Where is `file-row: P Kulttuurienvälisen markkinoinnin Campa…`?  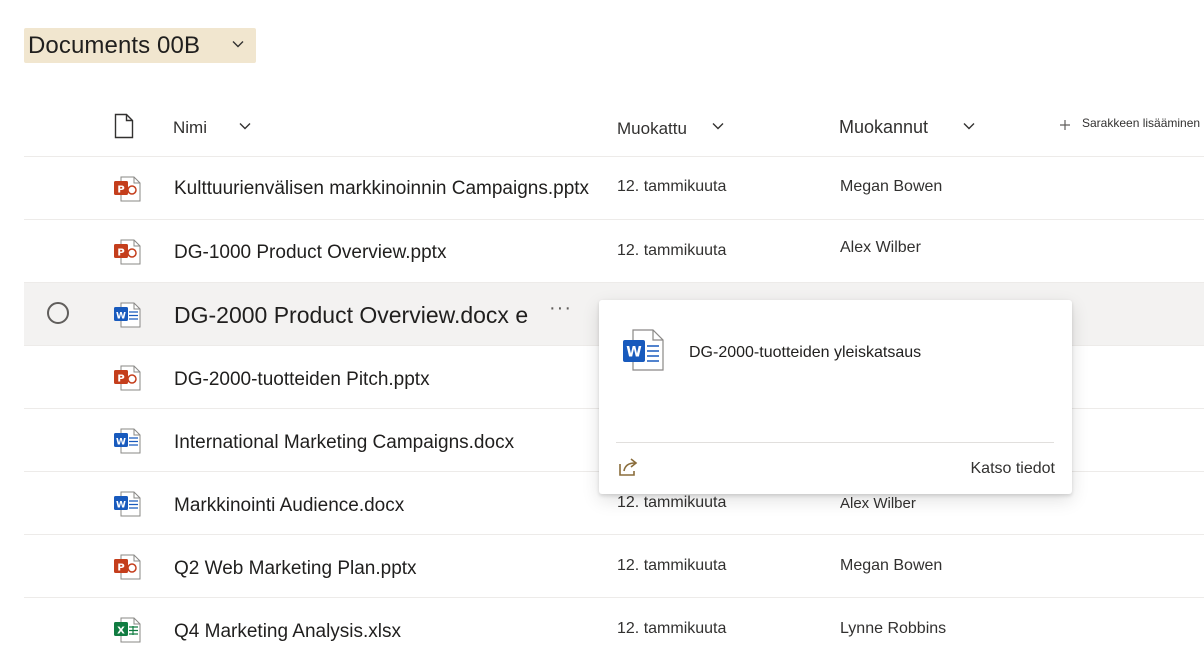
file-row: P Kulttuurienvälisen markkinoinnin Campa… is located at coordinates (614, 188).